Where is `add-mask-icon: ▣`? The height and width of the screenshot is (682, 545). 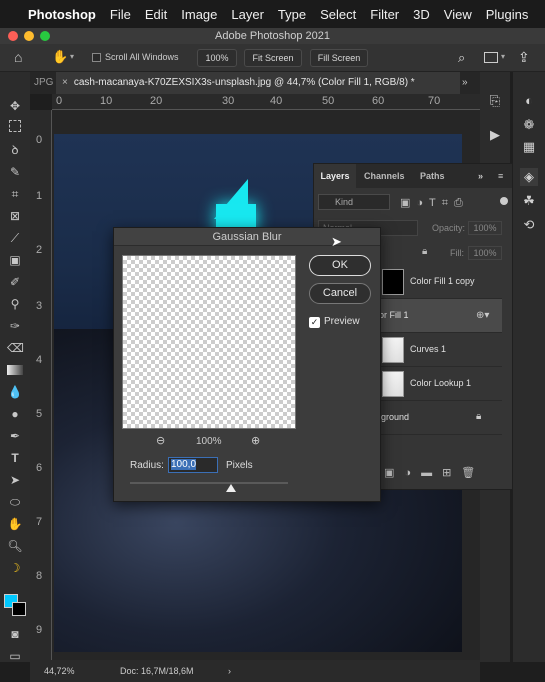 add-mask-icon: ▣ is located at coordinates (394, 473).